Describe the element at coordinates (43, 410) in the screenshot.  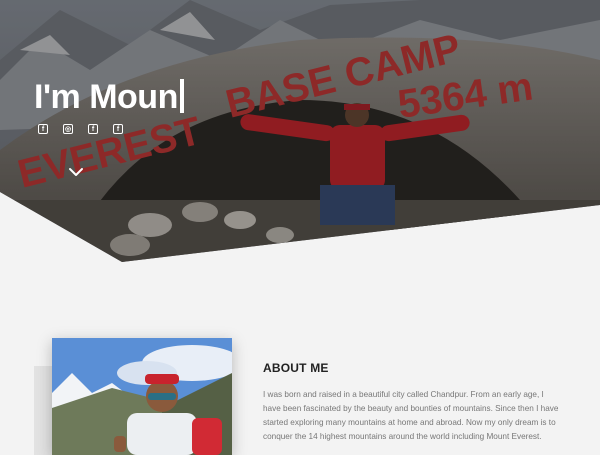
I see `photo-accent-block` at that location.